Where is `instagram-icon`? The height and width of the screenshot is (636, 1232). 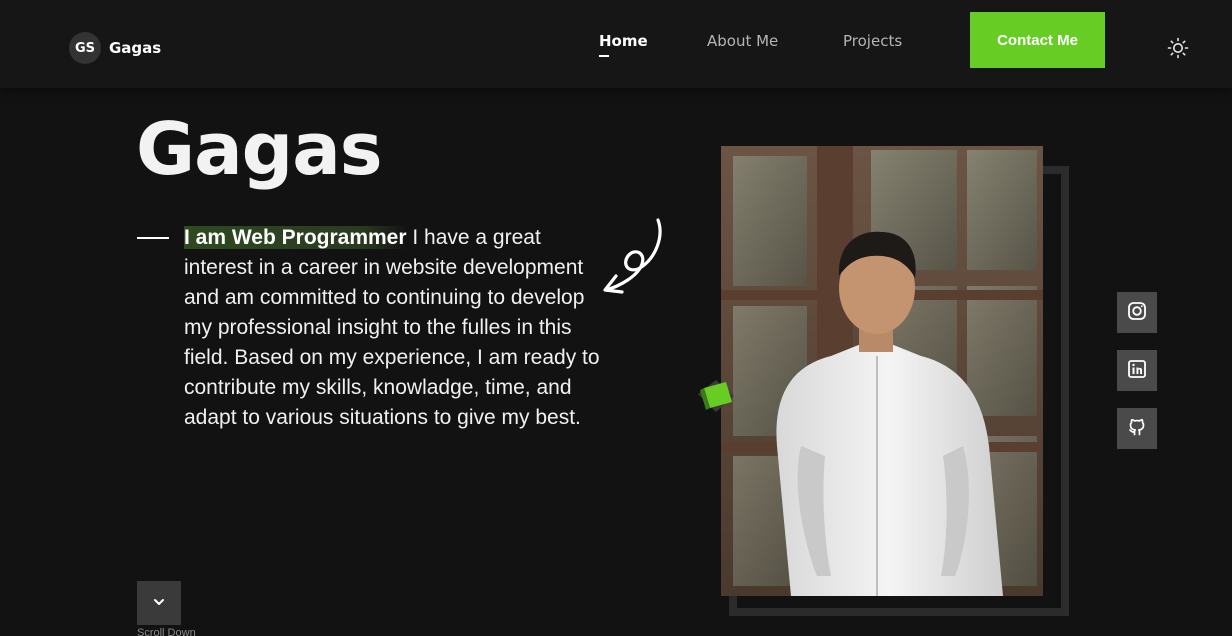 instagram-icon is located at coordinates (1137, 313).